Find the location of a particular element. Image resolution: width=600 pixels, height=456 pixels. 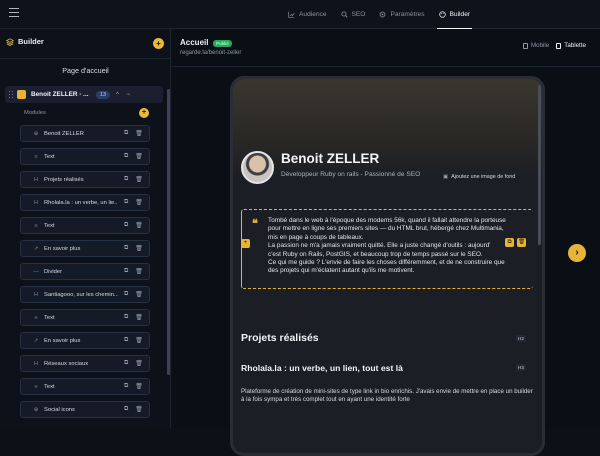

tab-builder-label: Builder is located at coordinates (460, 14).